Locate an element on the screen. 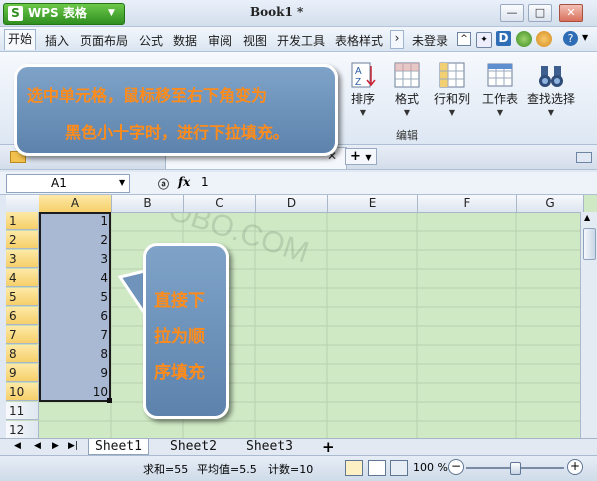 This screenshot has width=597, height=481. page-break-view-icon is located at coordinates (399, 468).